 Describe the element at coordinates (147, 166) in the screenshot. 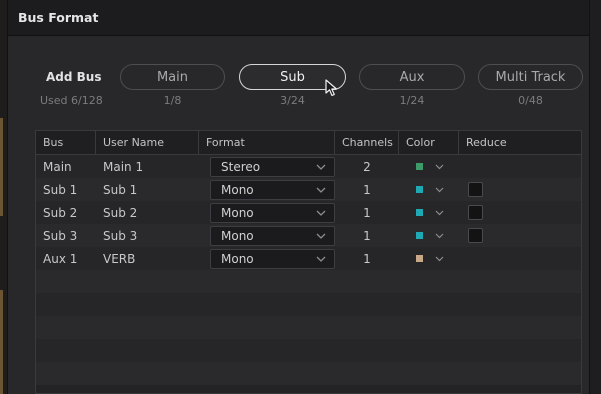

I see `user-name-cell: Main 1` at that location.